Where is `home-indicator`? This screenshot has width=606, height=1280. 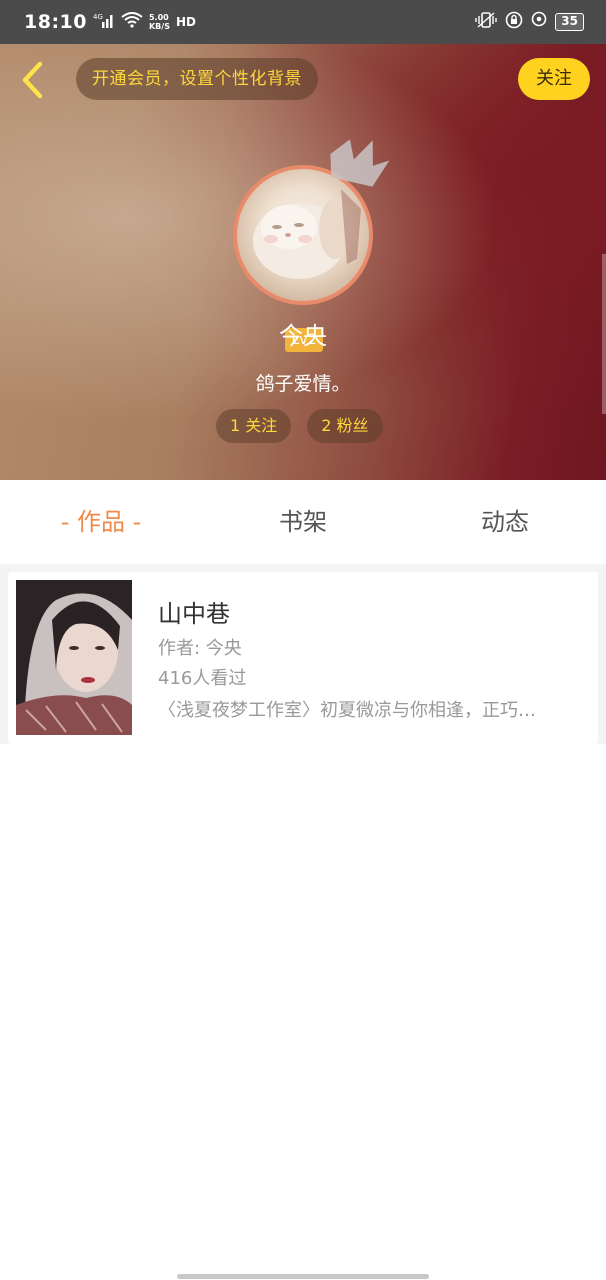 home-indicator is located at coordinates (303, 1276).